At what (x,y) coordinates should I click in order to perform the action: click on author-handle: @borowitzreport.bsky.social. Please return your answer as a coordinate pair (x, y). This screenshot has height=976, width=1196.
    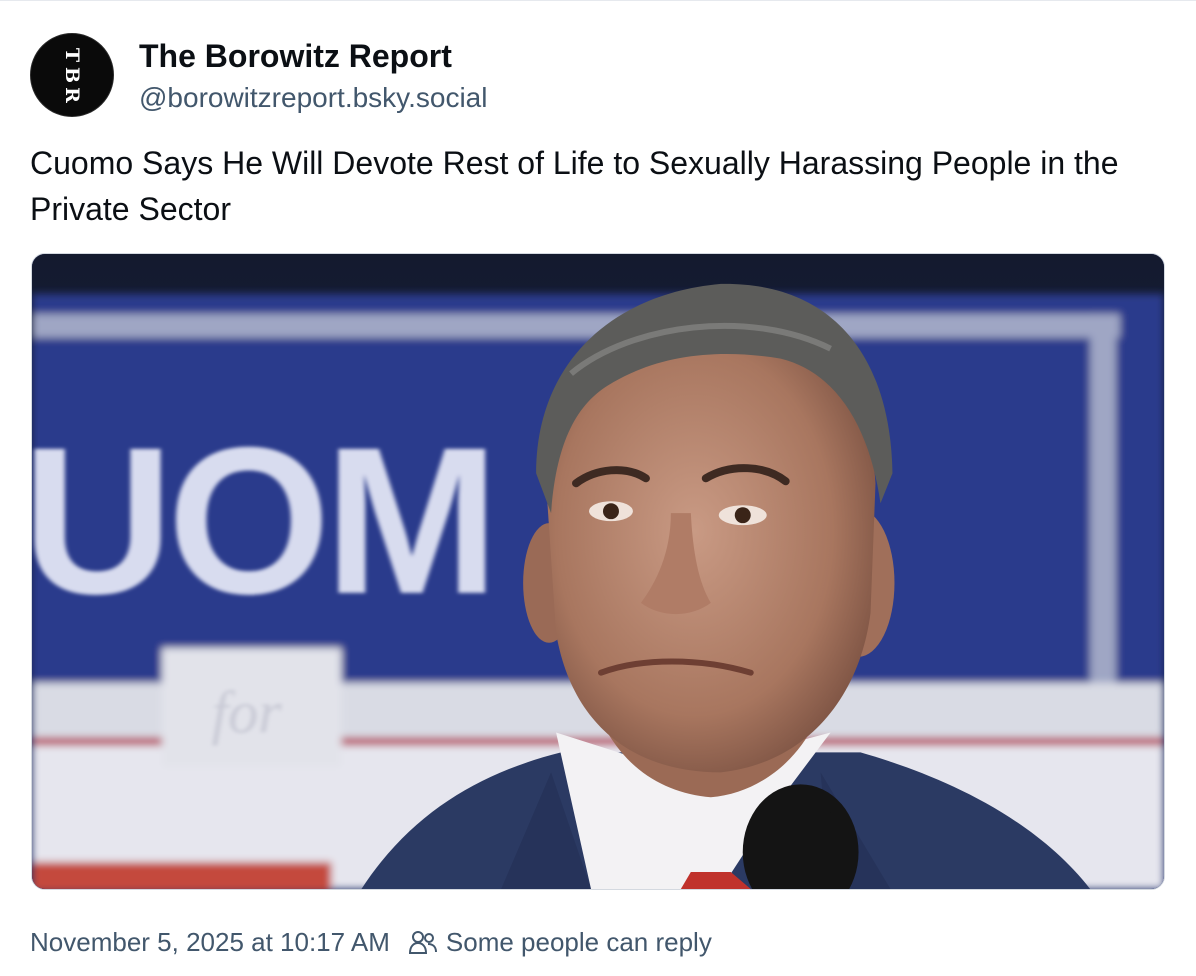
    Looking at the image, I should click on (313, 98).